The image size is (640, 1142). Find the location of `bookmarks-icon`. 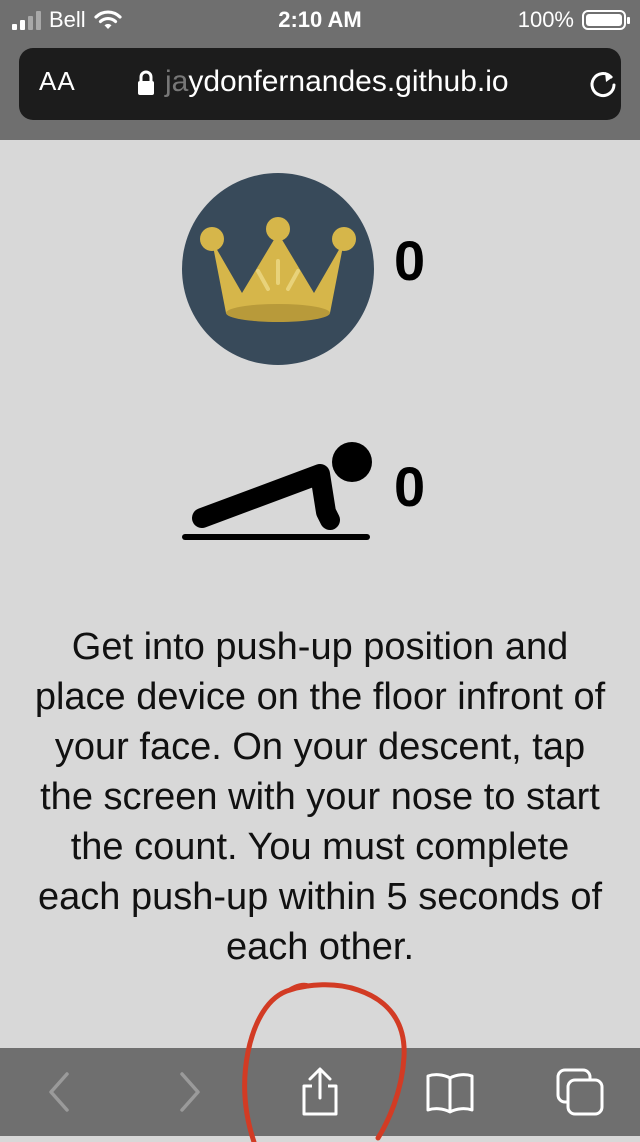

bookmarks-icon is located at coordinates (450, 1092).